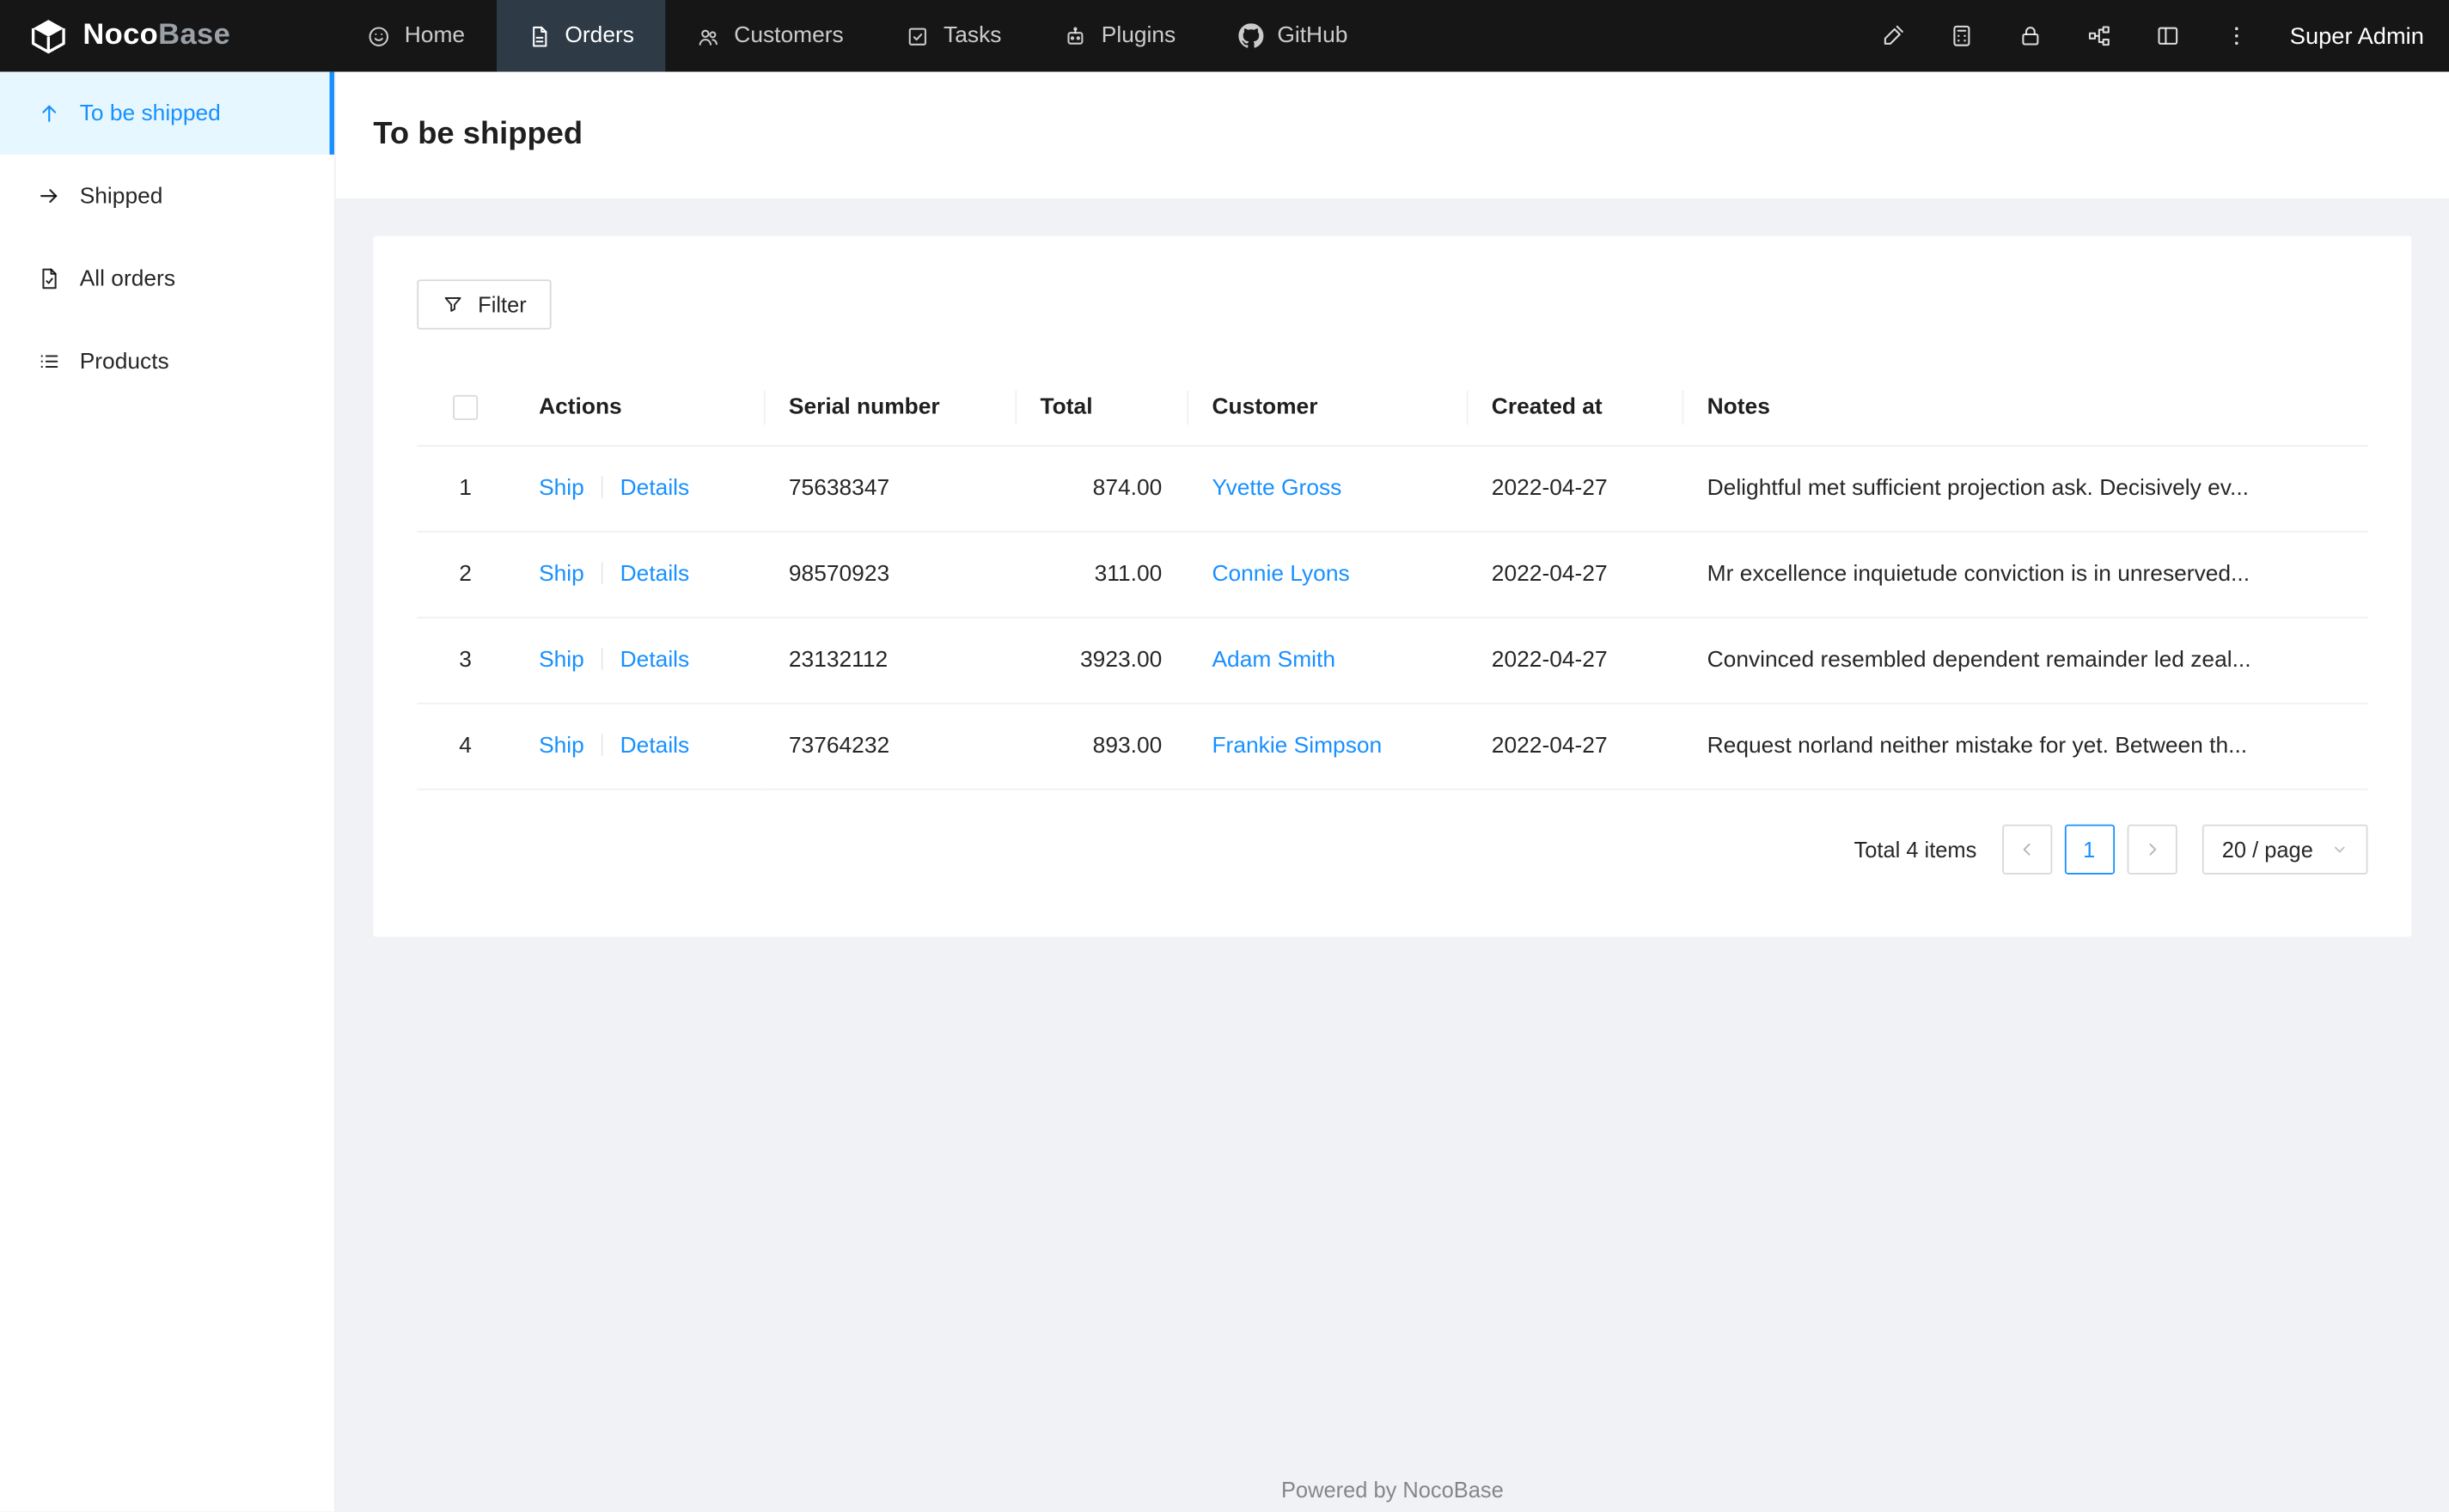 This screenshot has width=2449, height=1512. I want to click on chevron-right-icon, so click(2151, 849).